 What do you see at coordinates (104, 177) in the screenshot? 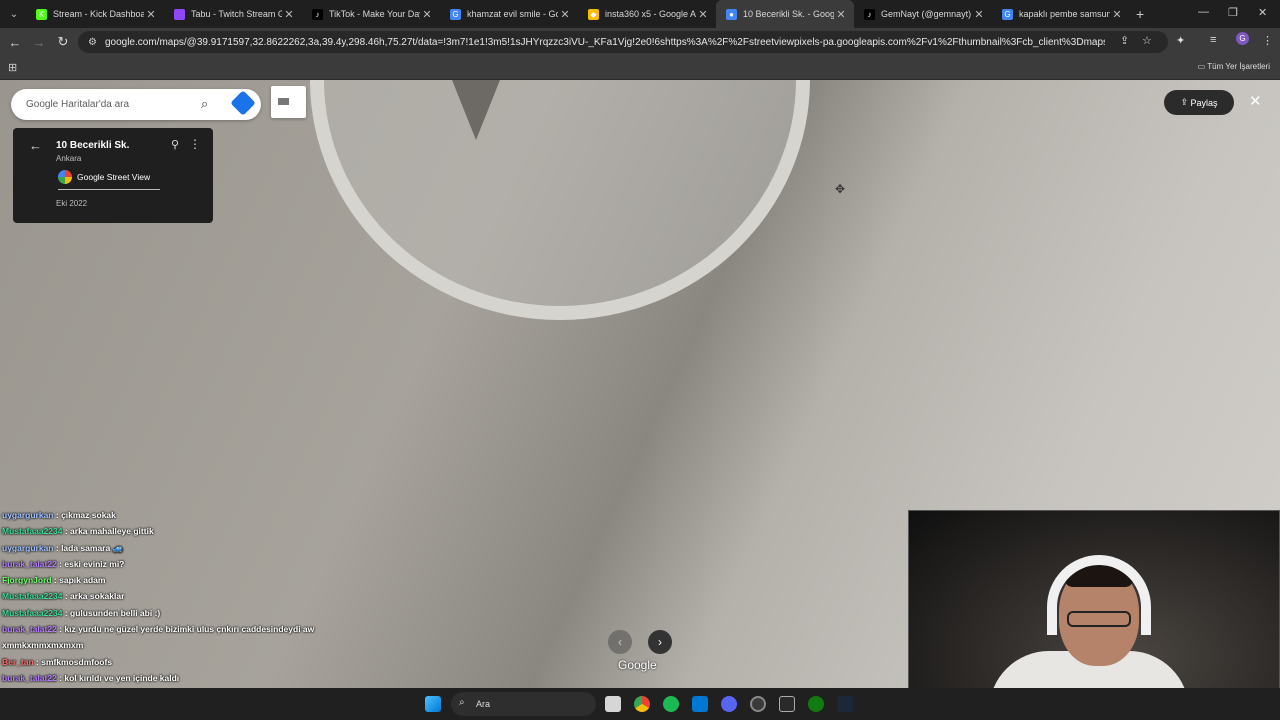
I see `imagery-source: Google Street View` at bounding box center [104, 177].